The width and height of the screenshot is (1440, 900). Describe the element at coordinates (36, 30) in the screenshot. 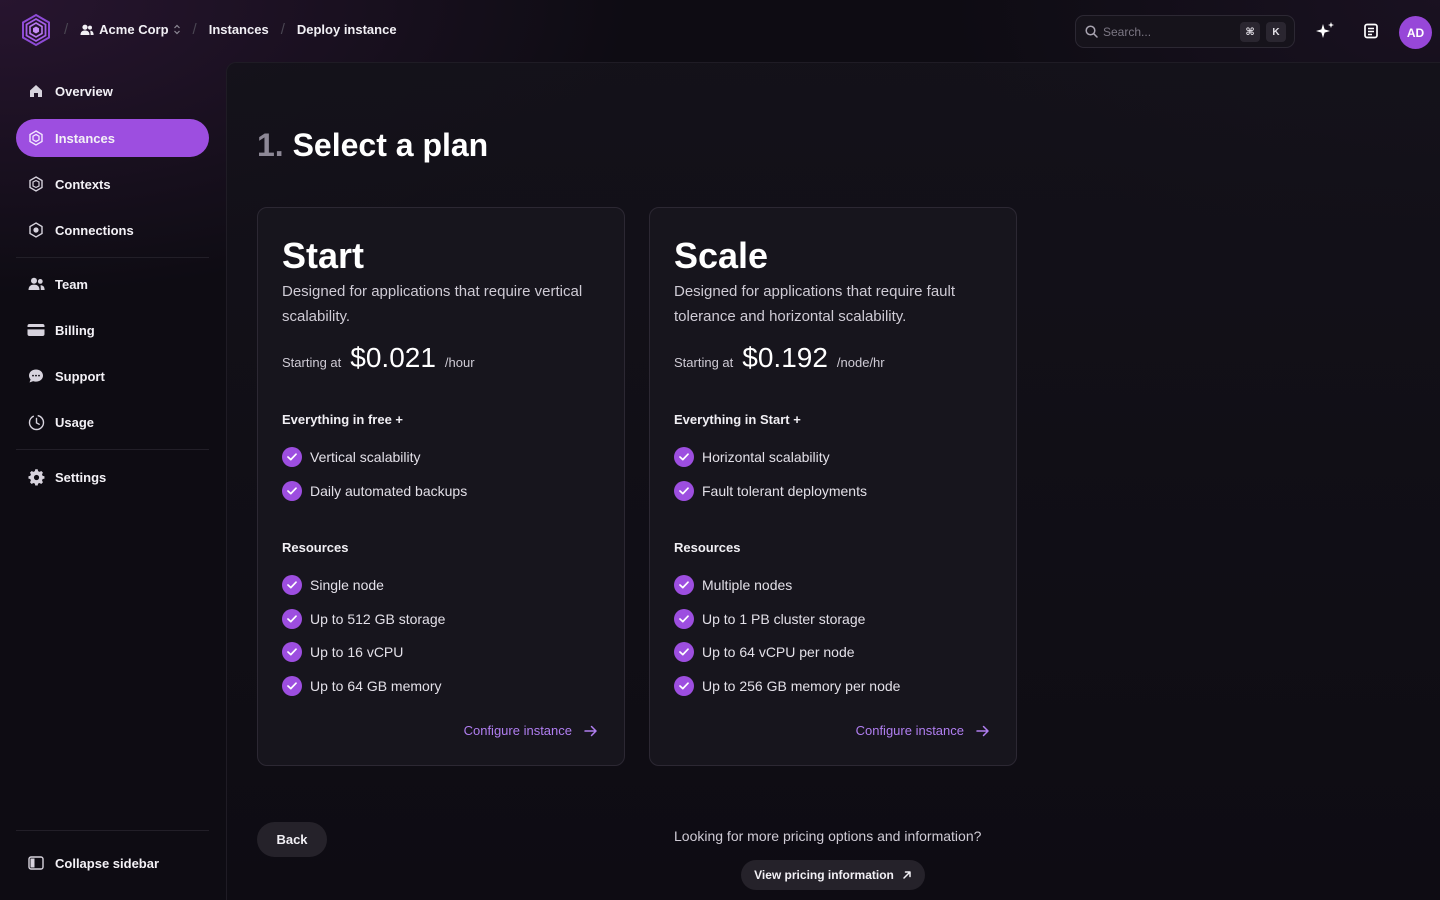

I see `app-logo-icon` at that location.